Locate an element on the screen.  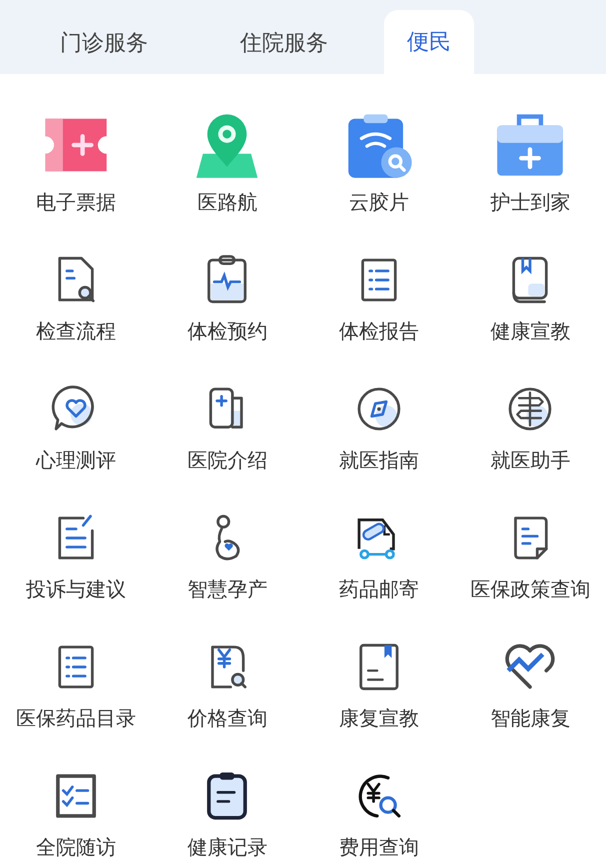
service-item: 体检预约 is located at coordinates (227, 296).